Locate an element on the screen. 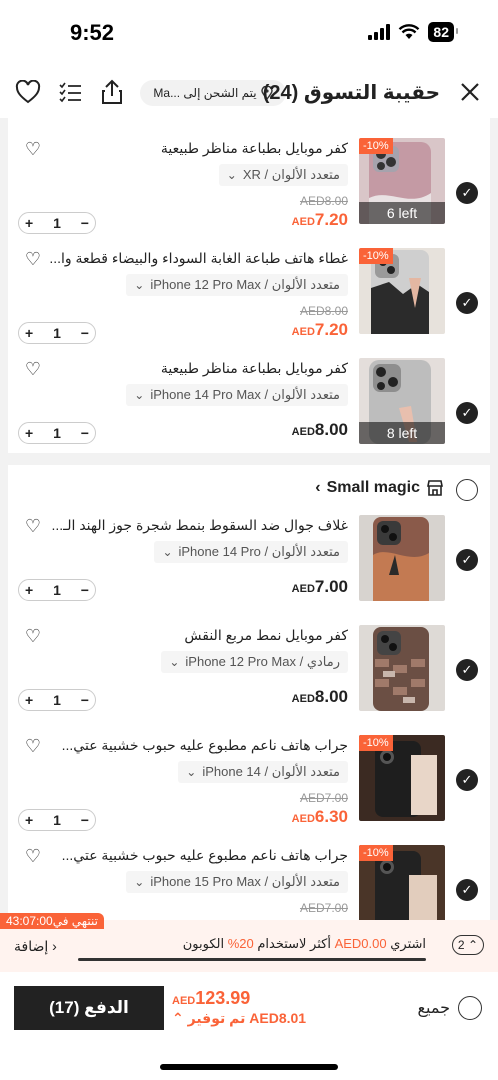 The image size is (498, 1080). battery-icon: 82 is located at coordinates (443, 32).